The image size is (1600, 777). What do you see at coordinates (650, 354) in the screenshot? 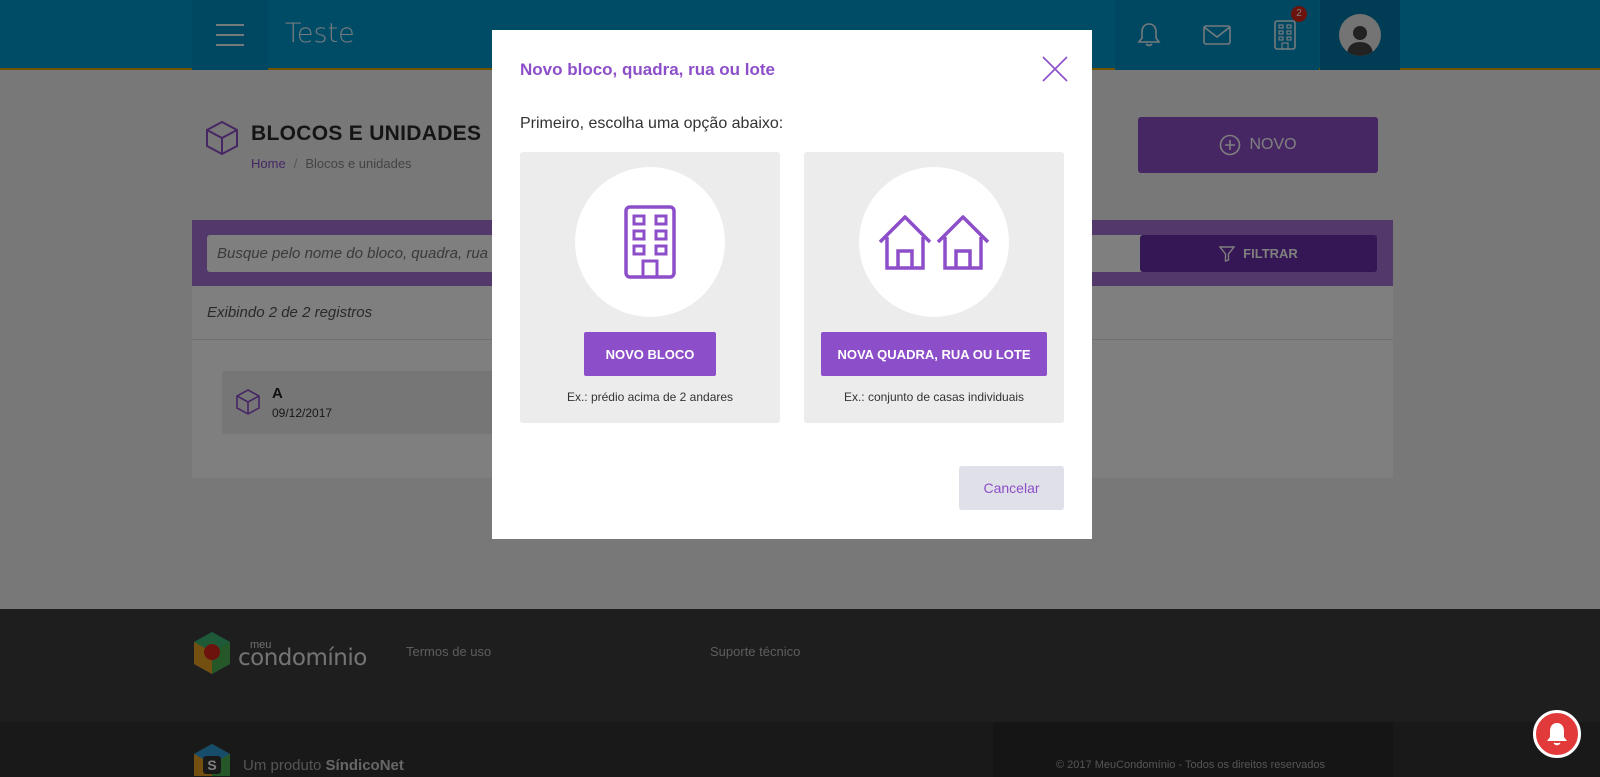
I see `new-block-button: NOVO BLOCO` at bounding box center [650, 354].